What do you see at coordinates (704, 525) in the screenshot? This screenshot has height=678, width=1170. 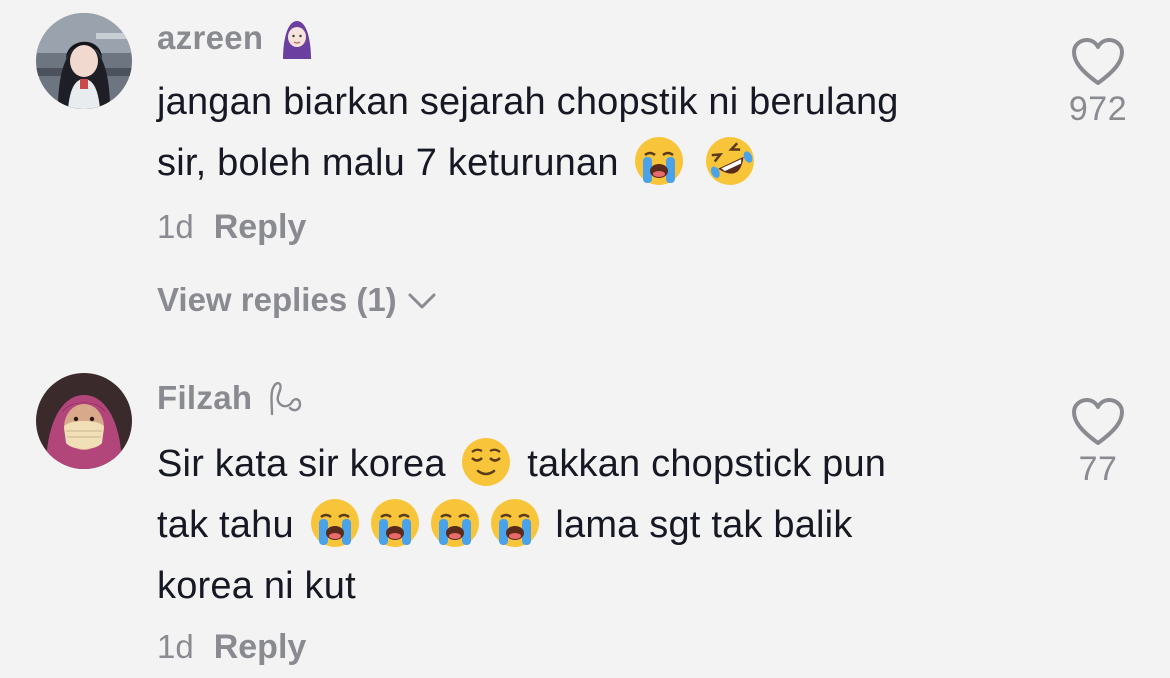 I see `comment-segment: lama sgt tak balik` at bounding box center [704, 525].